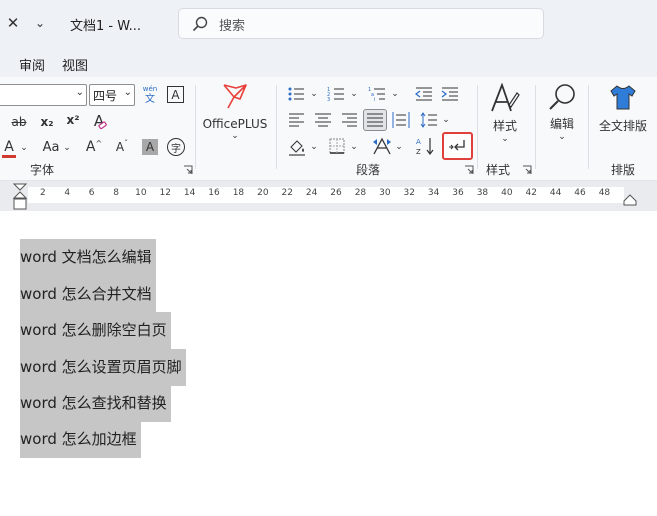  What do you see at coordinates (630, 200) in the screenshot?
I see `right-indent-marker-icon` at bounding box center [630, 200].